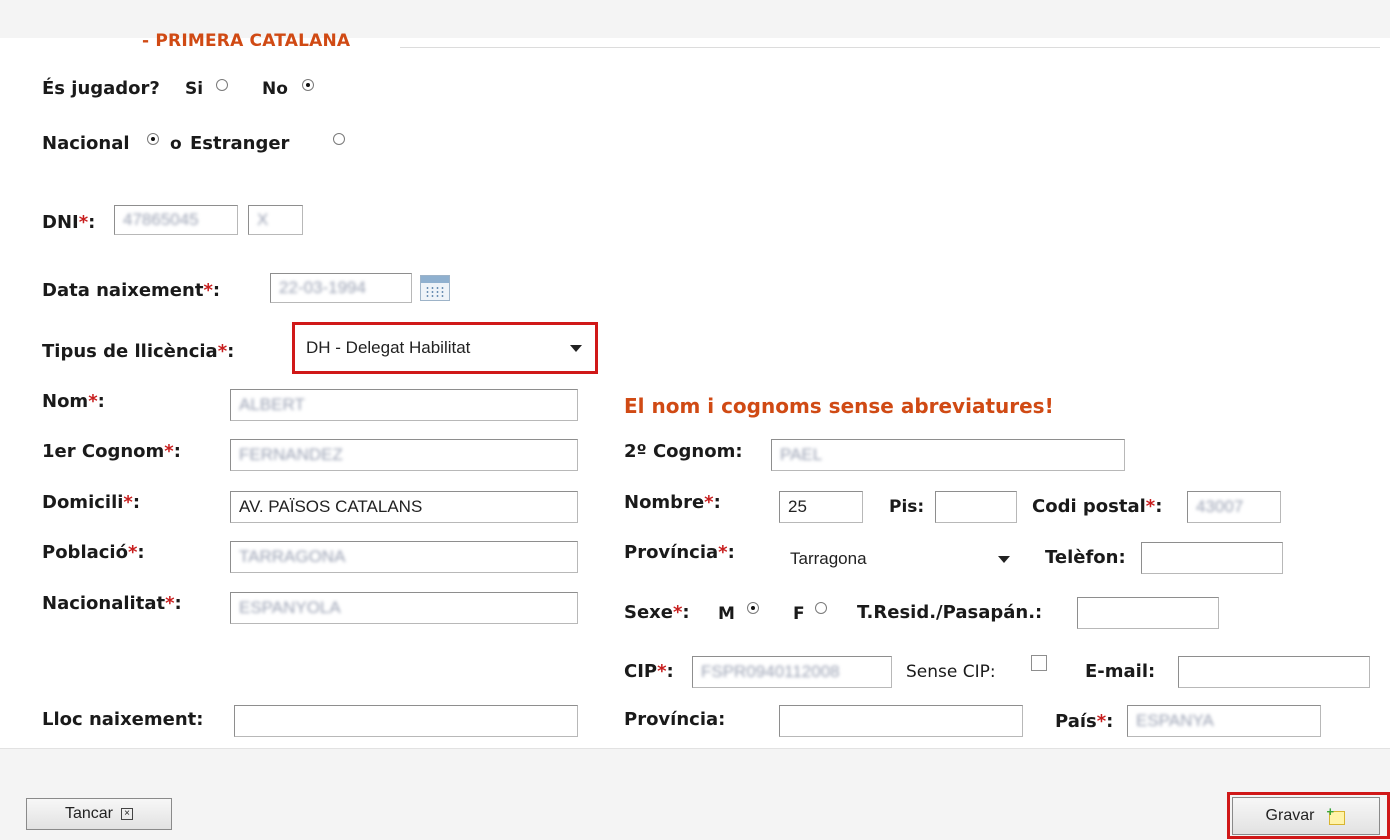 The width and height of the screenshot is (1390, 840). I want to click on provincia-naixement-label: Província:, so click(675, 719).